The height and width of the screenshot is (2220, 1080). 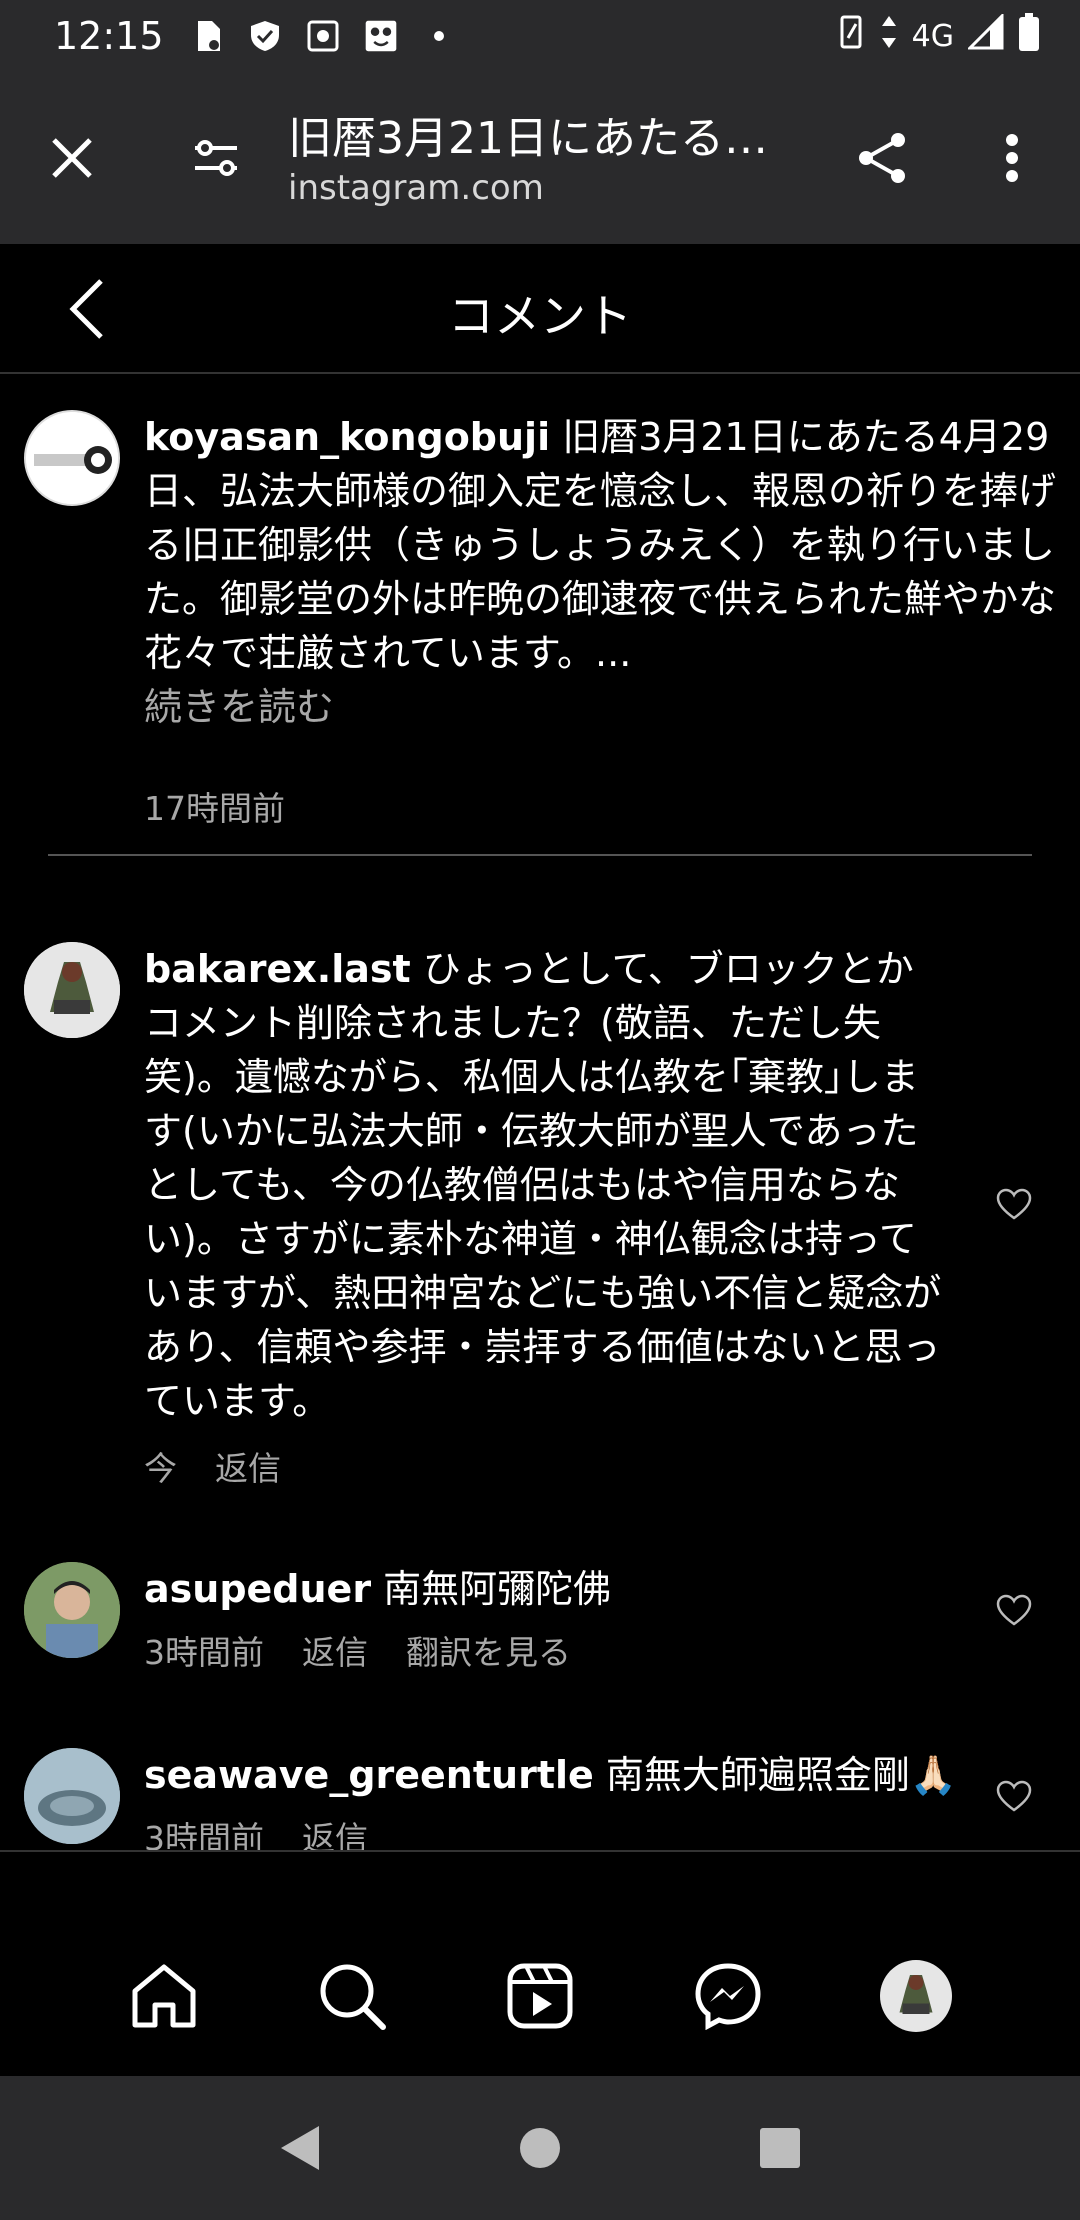 What do you see at coordinates (1029, 36) in the screenshot?
I see `battery-icon` at bounding box center [1029, 36].